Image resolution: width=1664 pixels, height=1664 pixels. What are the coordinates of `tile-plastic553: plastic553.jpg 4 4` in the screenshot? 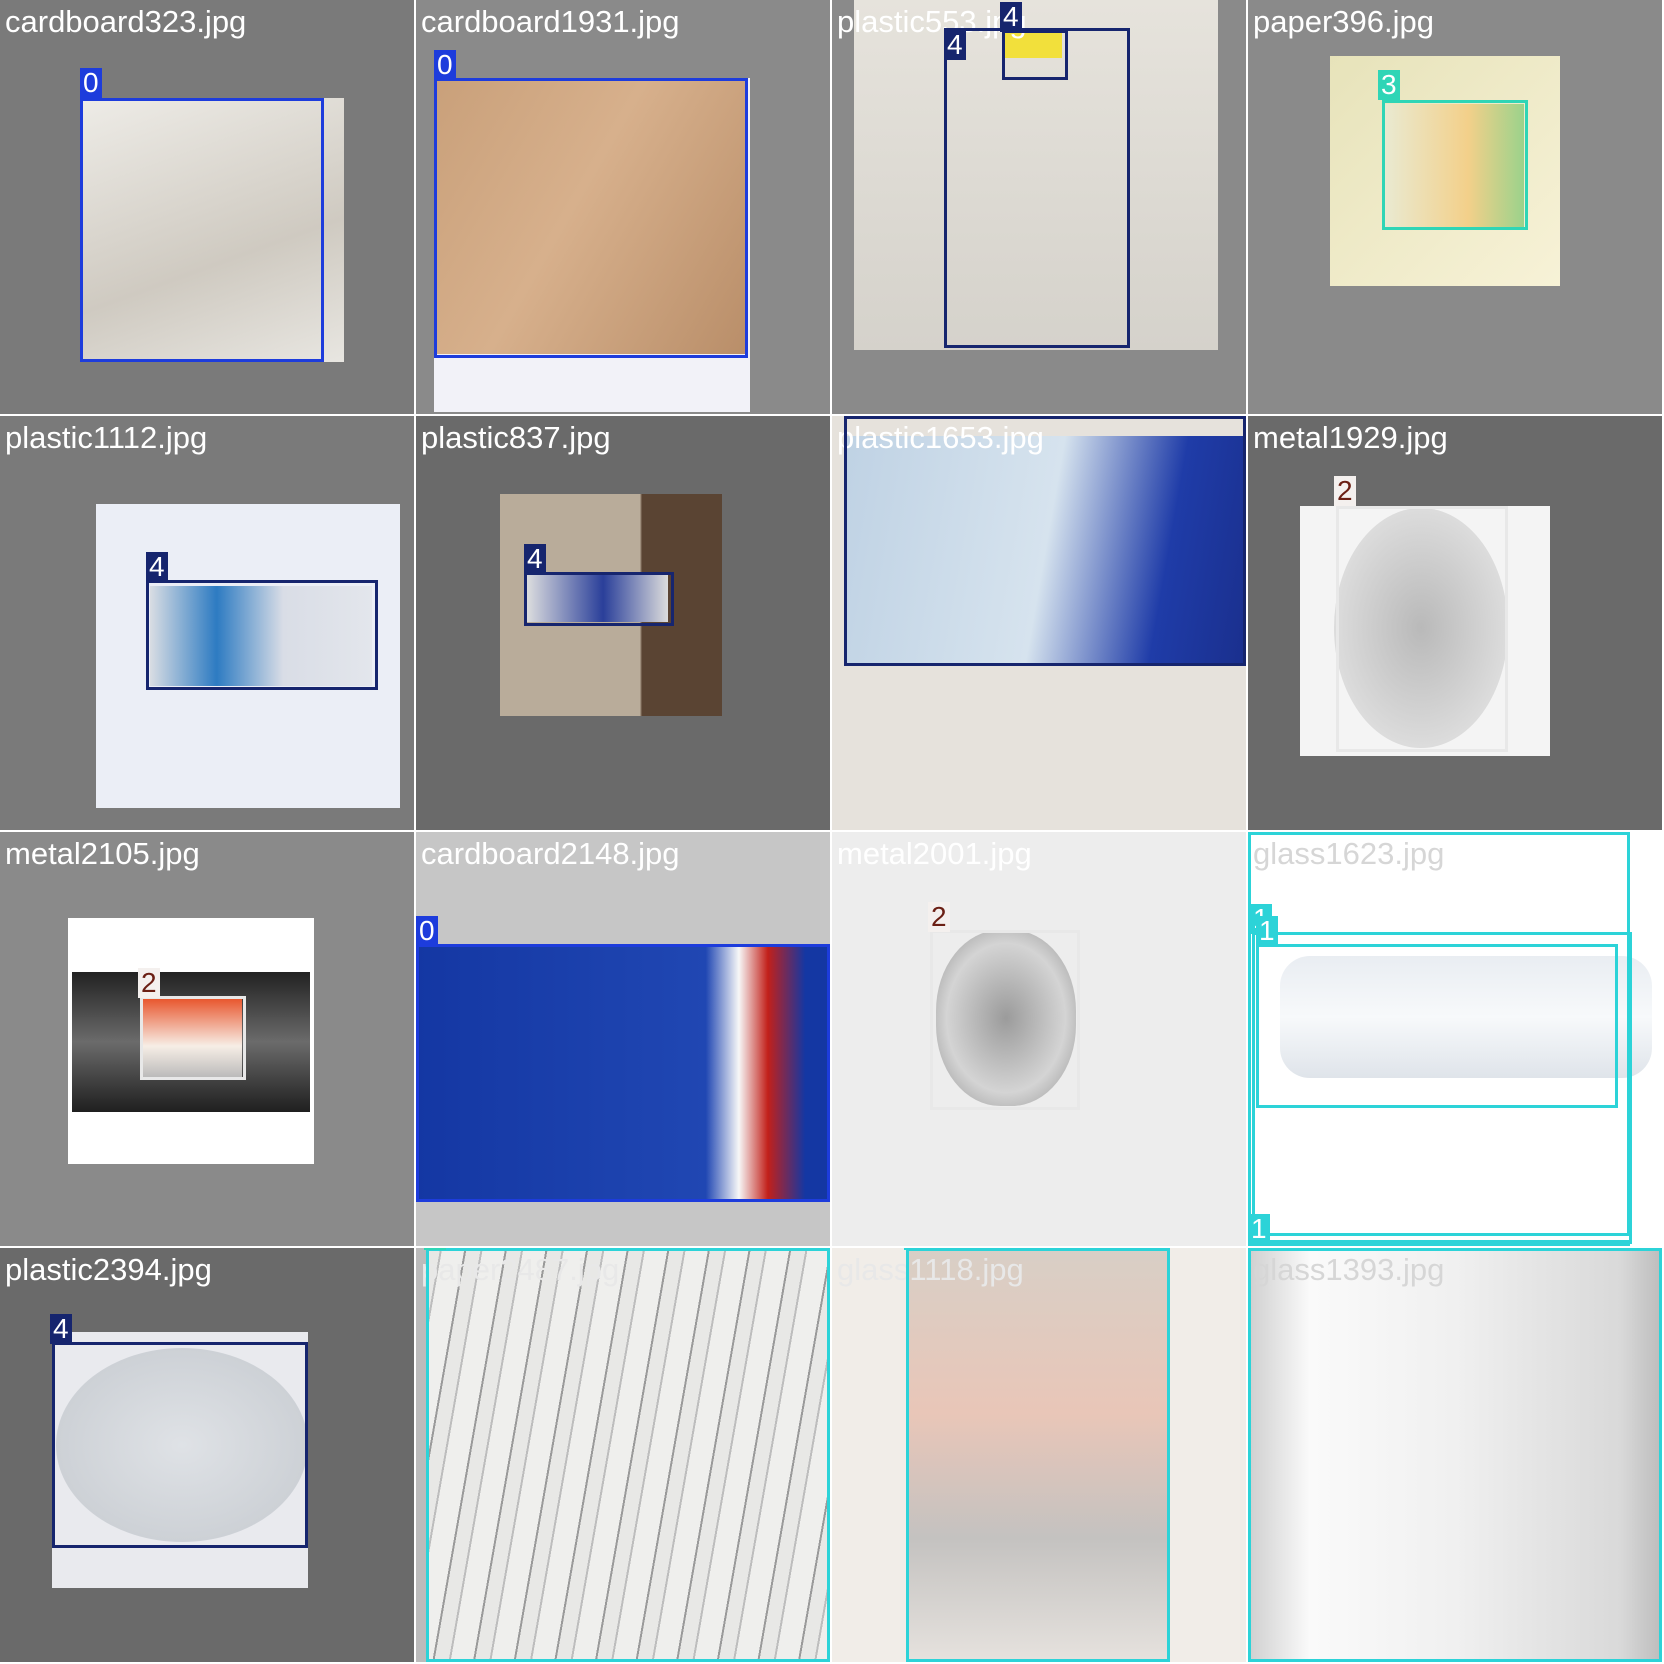 It's located at (1039, 207).